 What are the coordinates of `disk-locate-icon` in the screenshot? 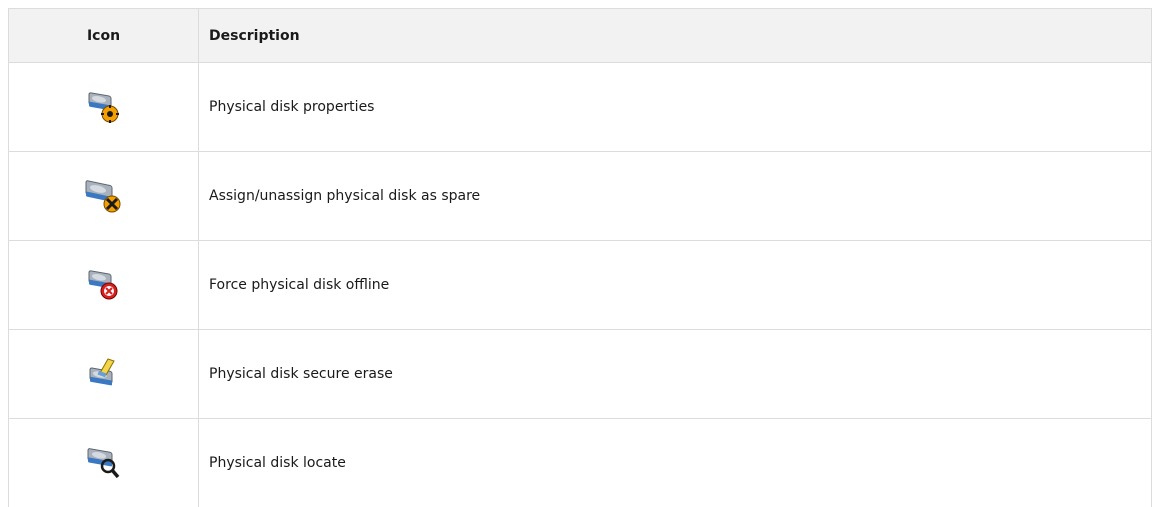 It's located at (104, 463).